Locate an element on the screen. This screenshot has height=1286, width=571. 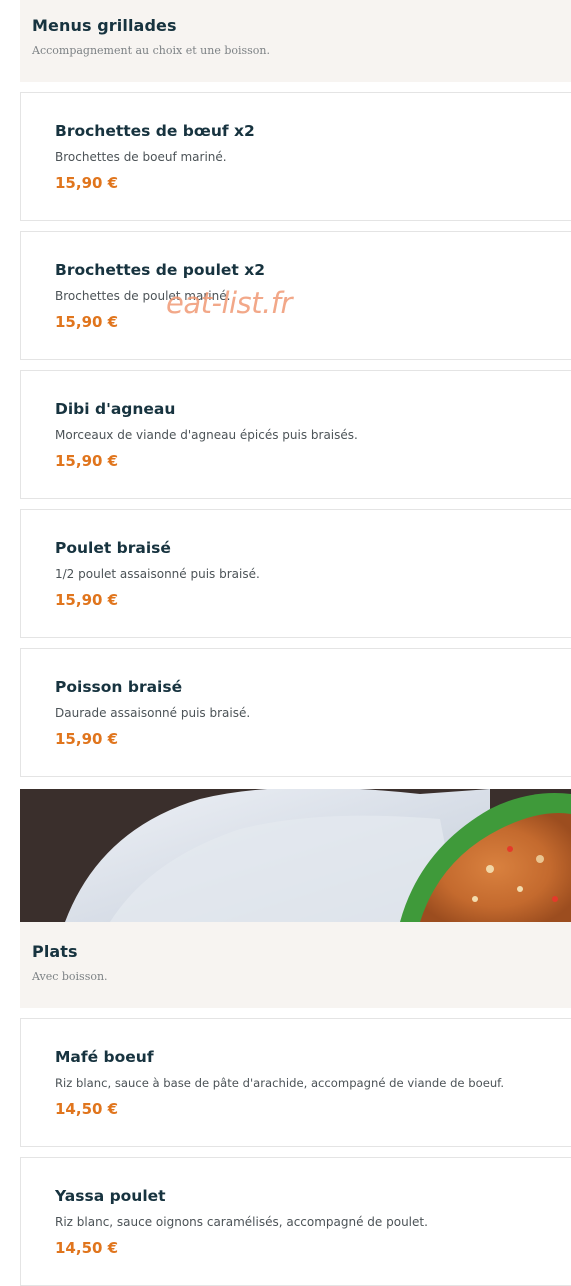
menu-item-name: Yassa poulet is located at coordinates (110, 1196).